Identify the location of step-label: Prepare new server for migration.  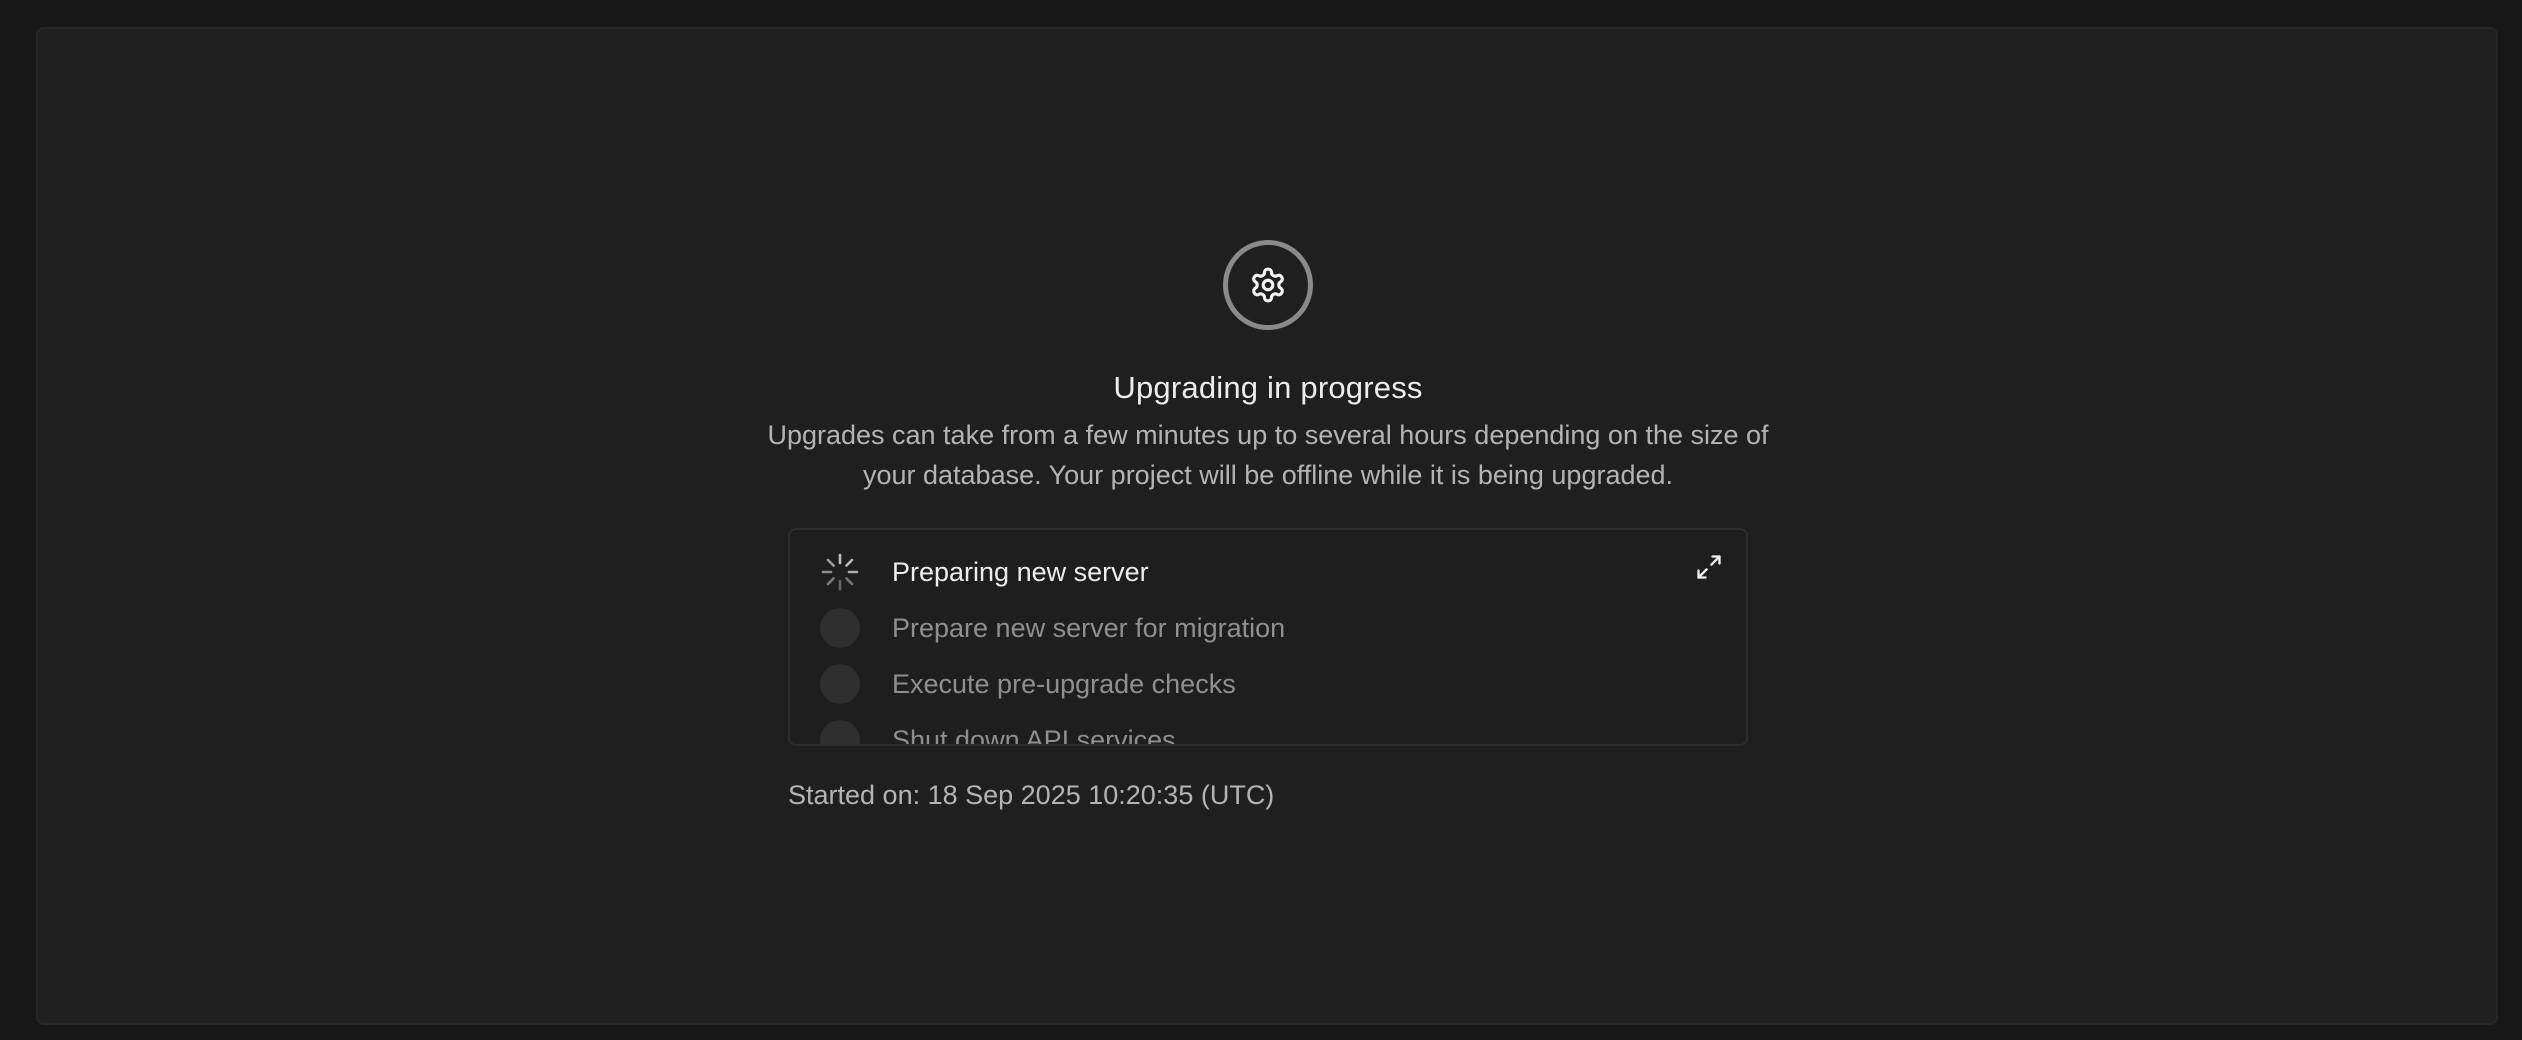
(1089, 627).